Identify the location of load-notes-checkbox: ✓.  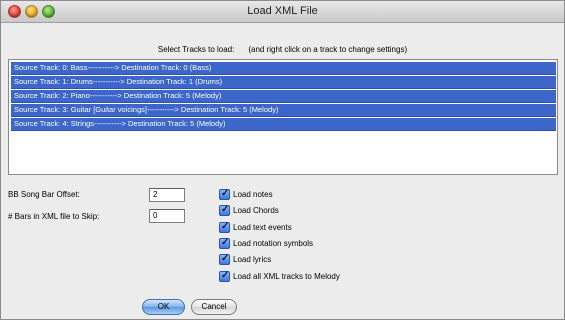
(224, 194).